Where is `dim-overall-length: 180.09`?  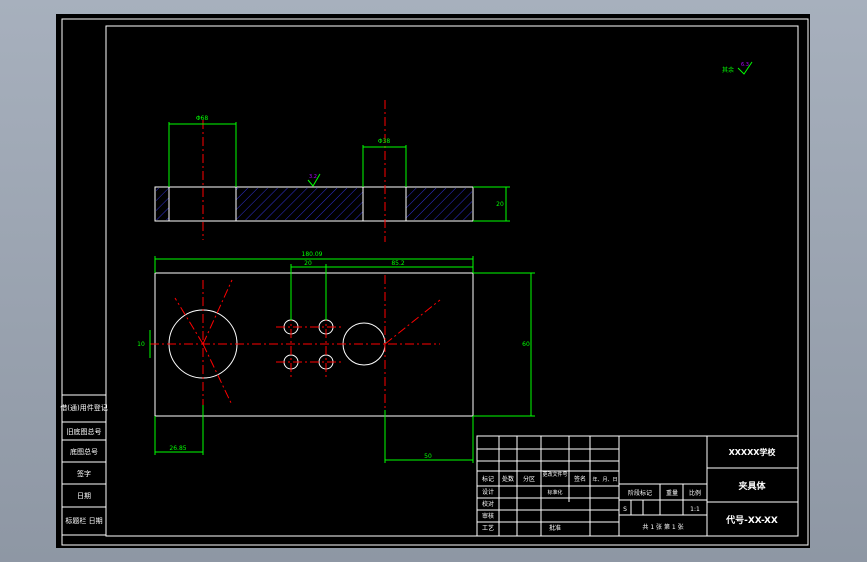 dim-overall-length: 180.09 is located at coordinates (312, 254).